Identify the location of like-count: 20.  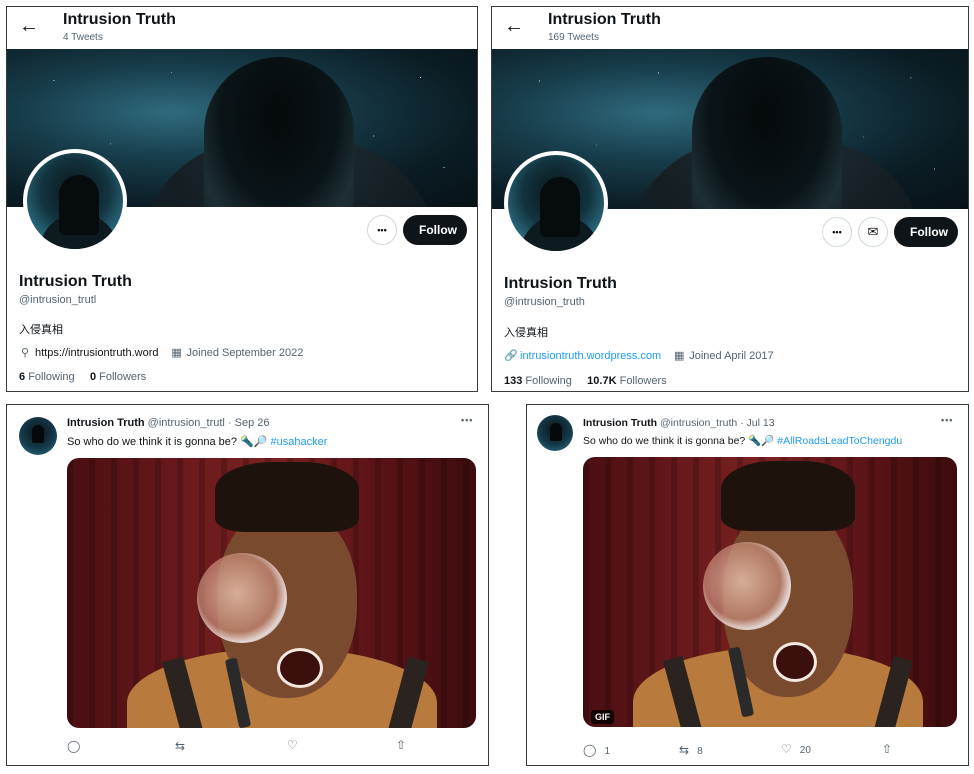
(805, 750).